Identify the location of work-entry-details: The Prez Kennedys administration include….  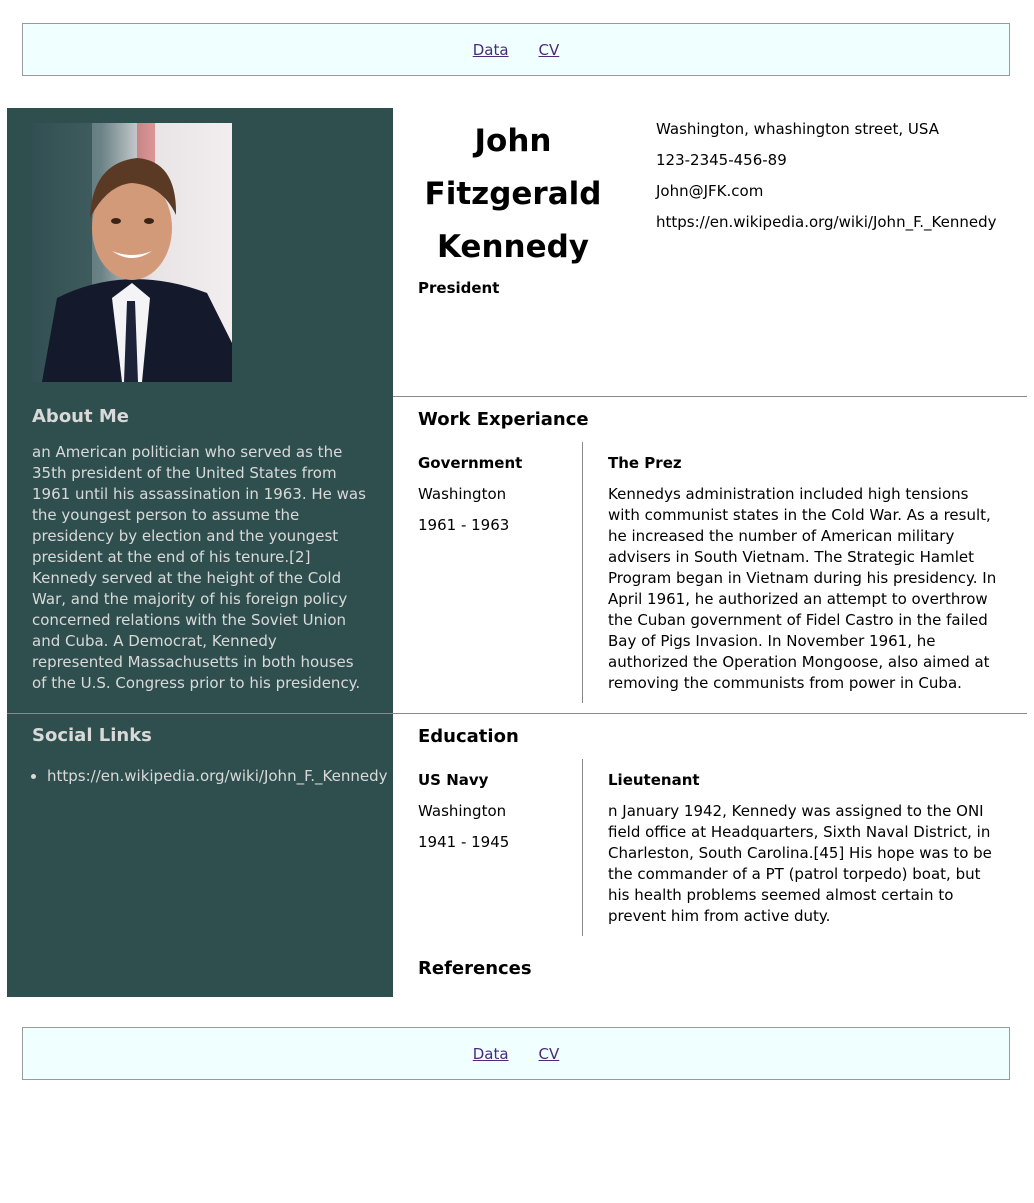
(805, 573).